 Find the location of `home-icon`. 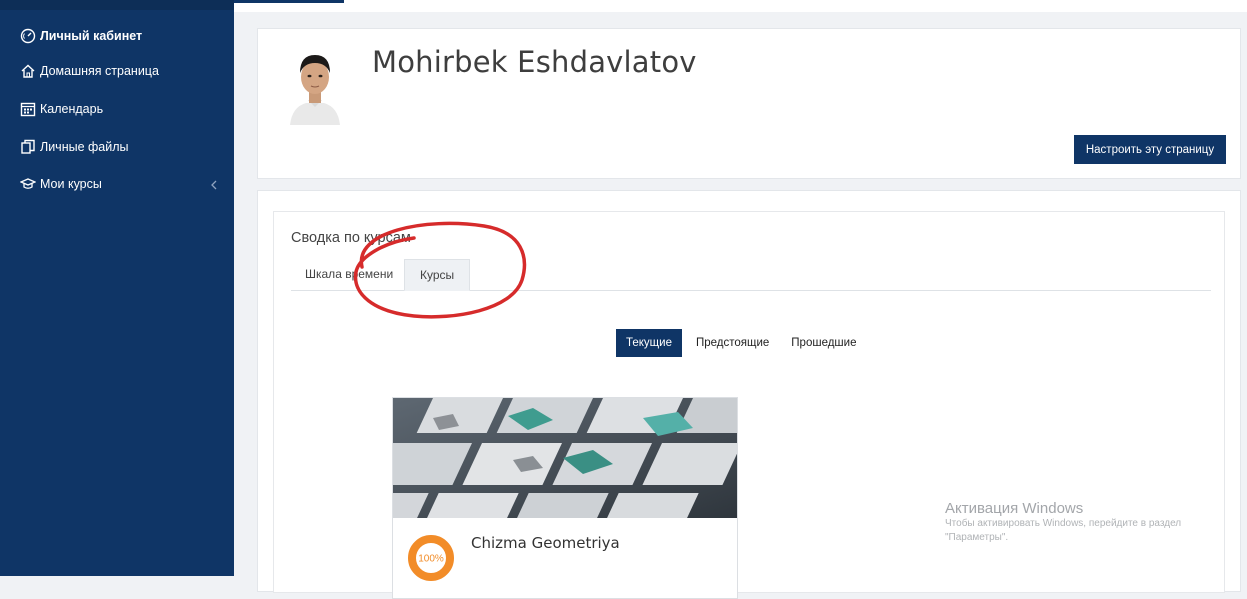

home-icon is located at coordinates (28, 71).